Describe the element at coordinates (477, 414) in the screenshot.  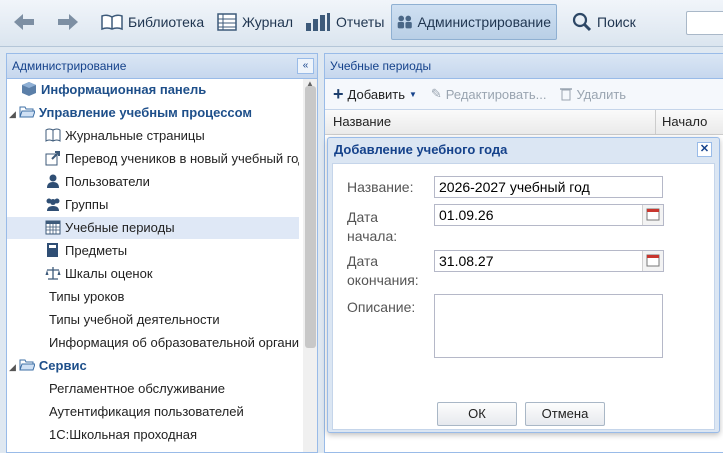
I see `ok-button: ОК` at that location.